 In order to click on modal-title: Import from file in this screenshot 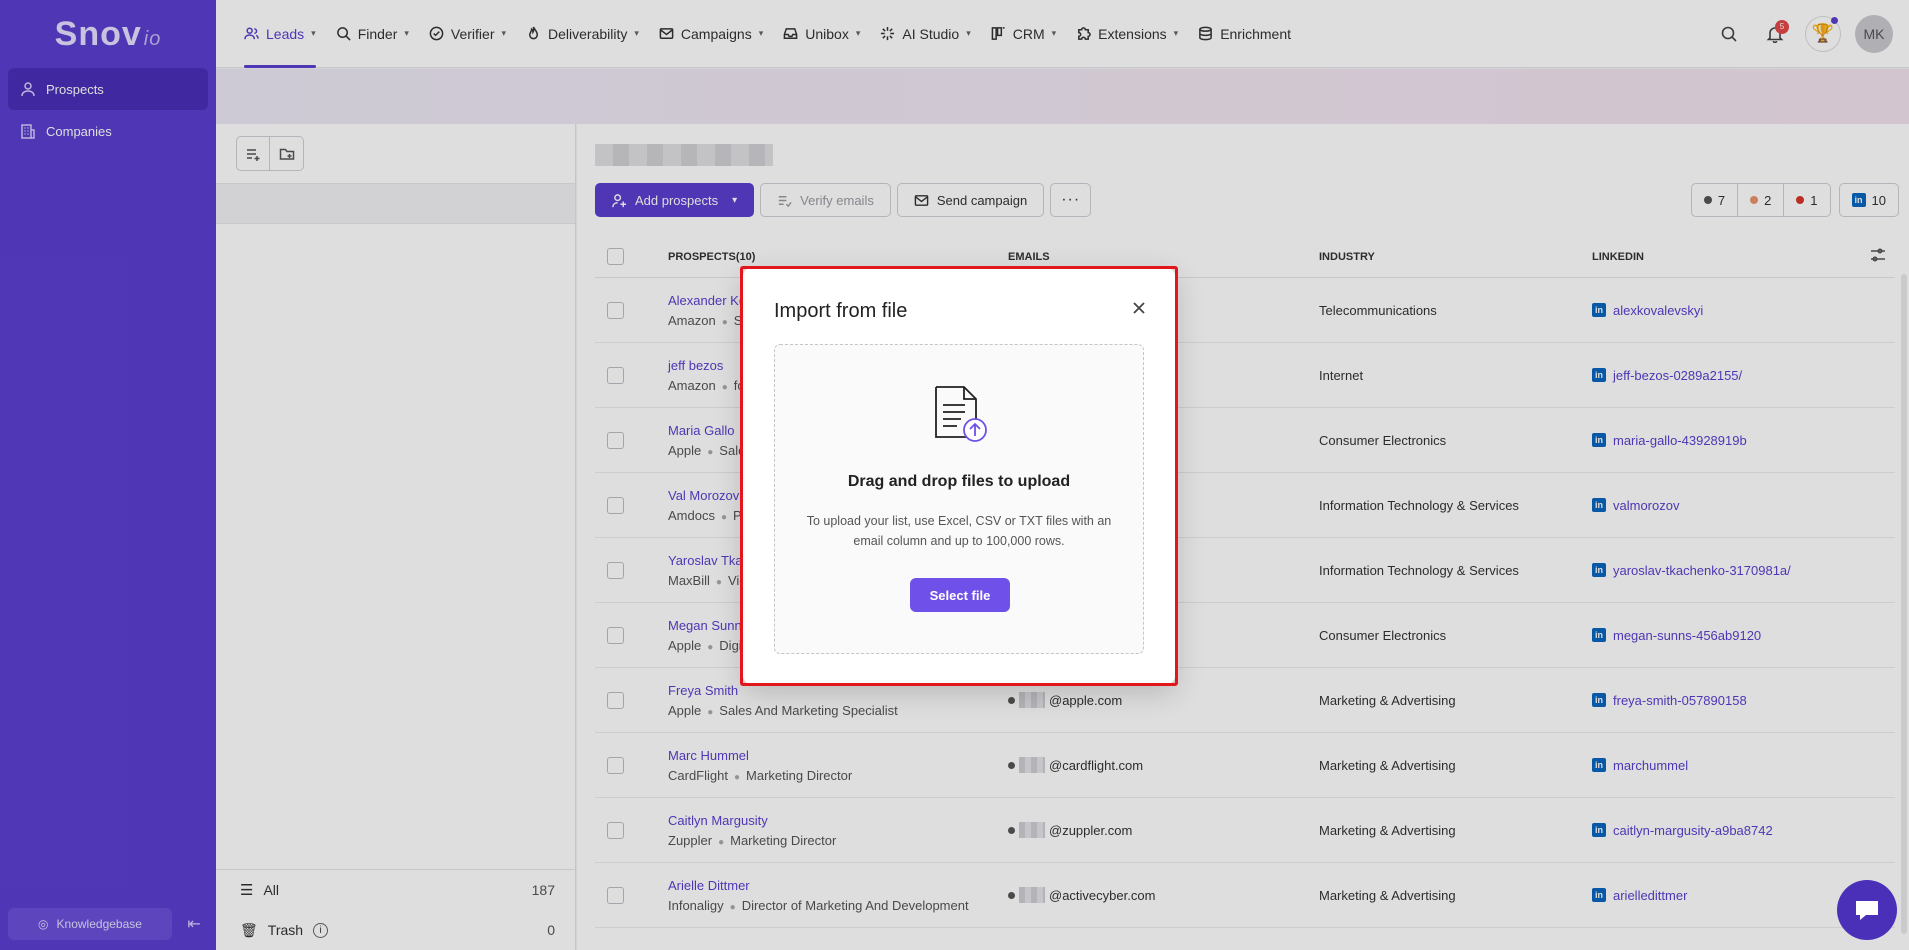, I will do `click(841, 311)`.